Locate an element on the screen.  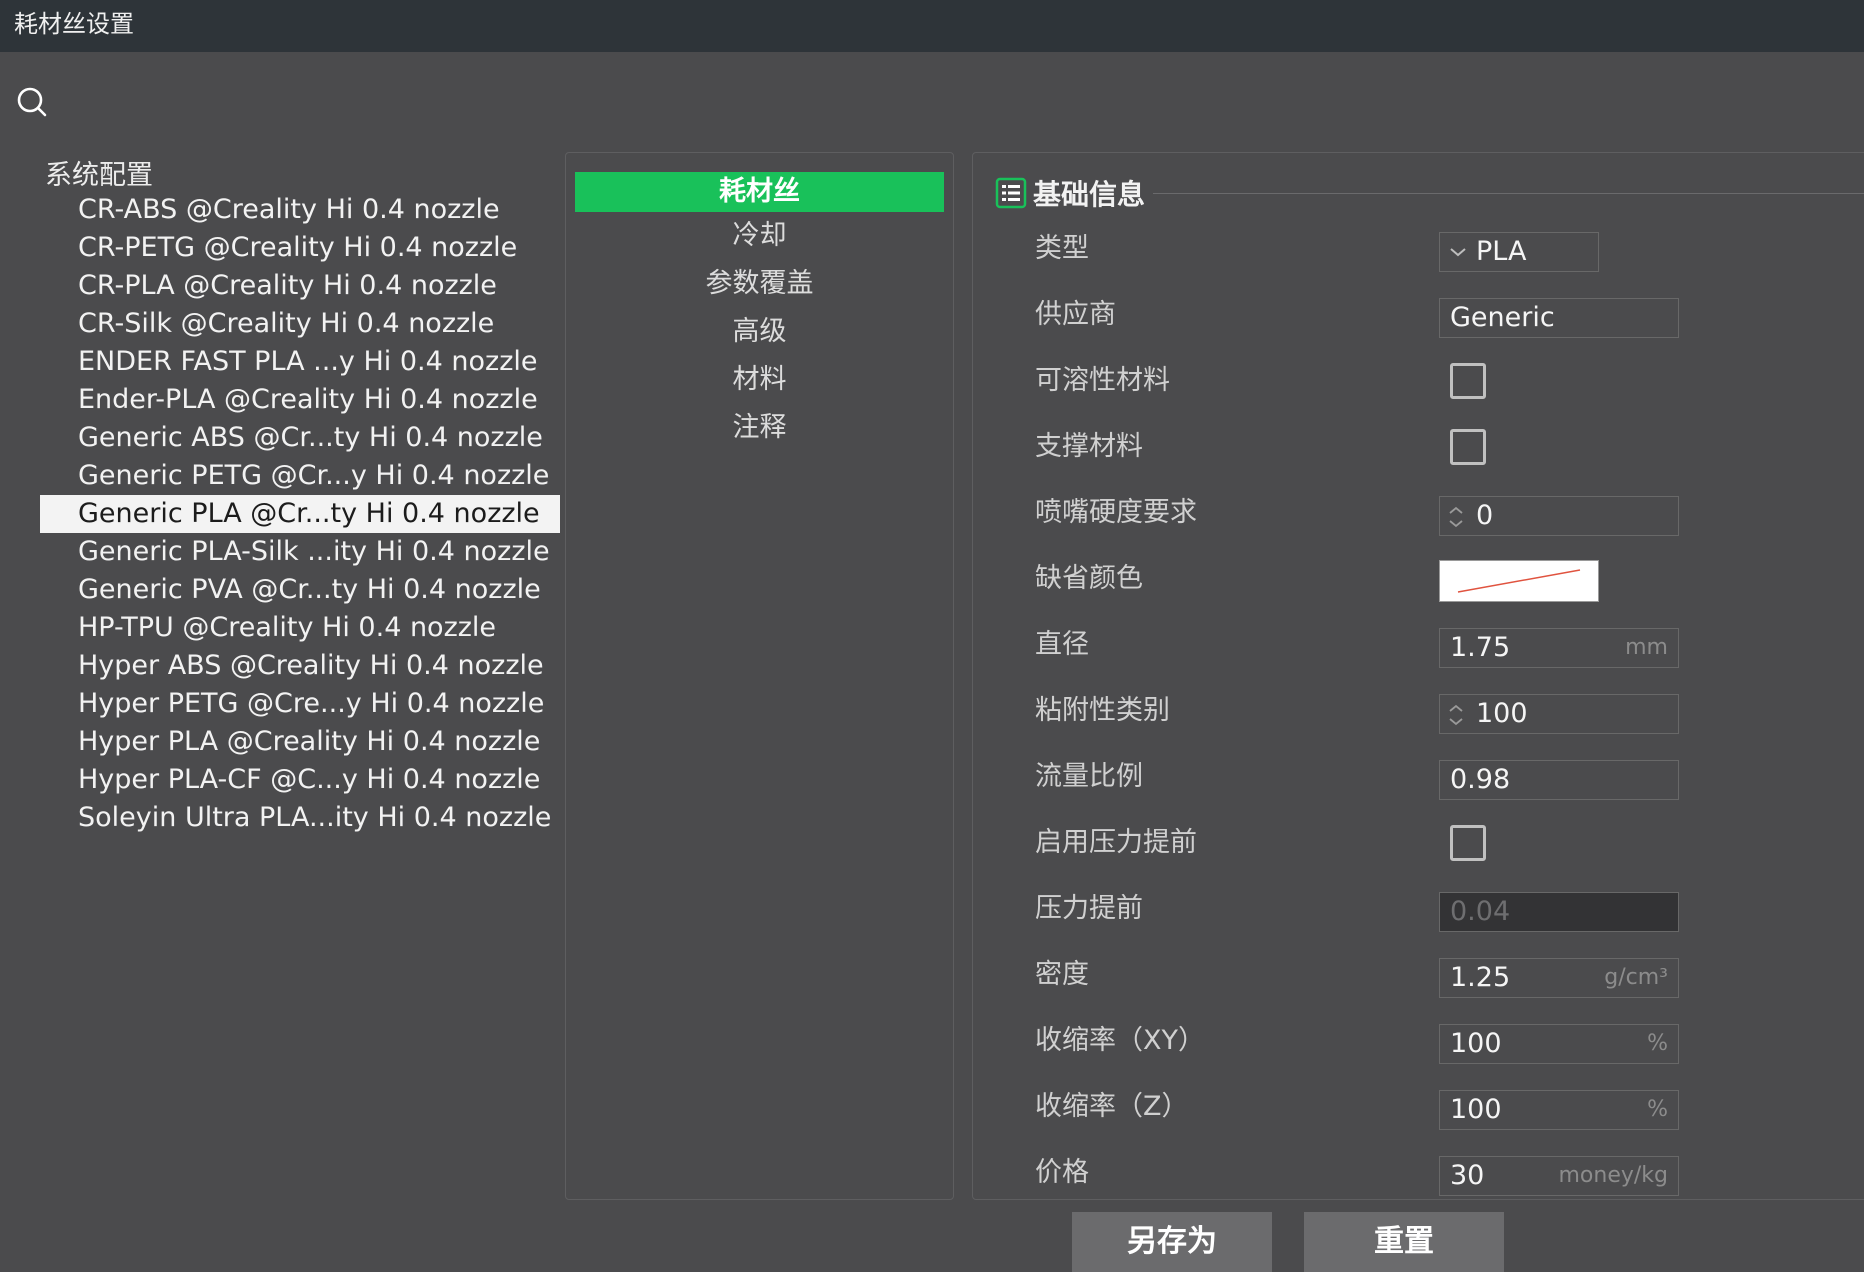
tab-material: 材料 is located at coordinates (759, 380).